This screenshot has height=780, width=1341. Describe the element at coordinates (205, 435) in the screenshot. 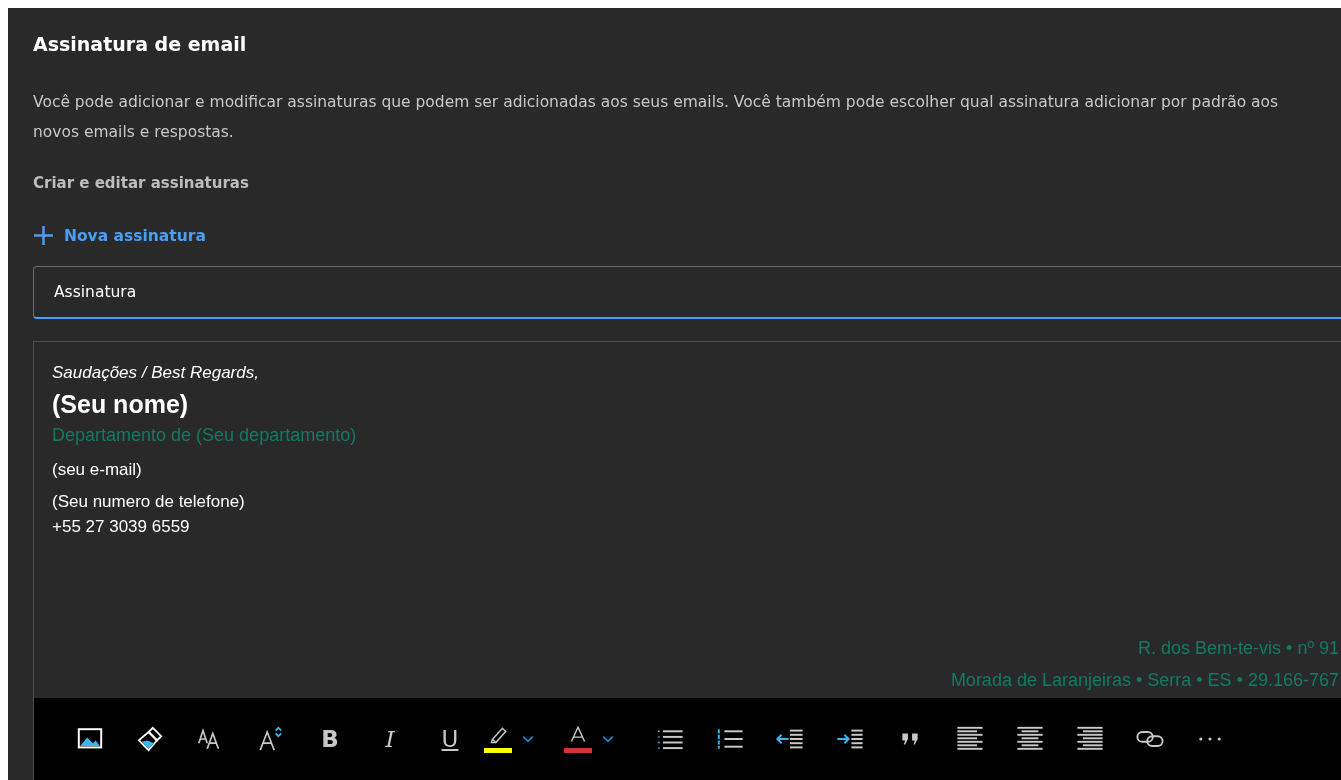

I see `department-text: Departamento de (Seu departamento)` at that location.